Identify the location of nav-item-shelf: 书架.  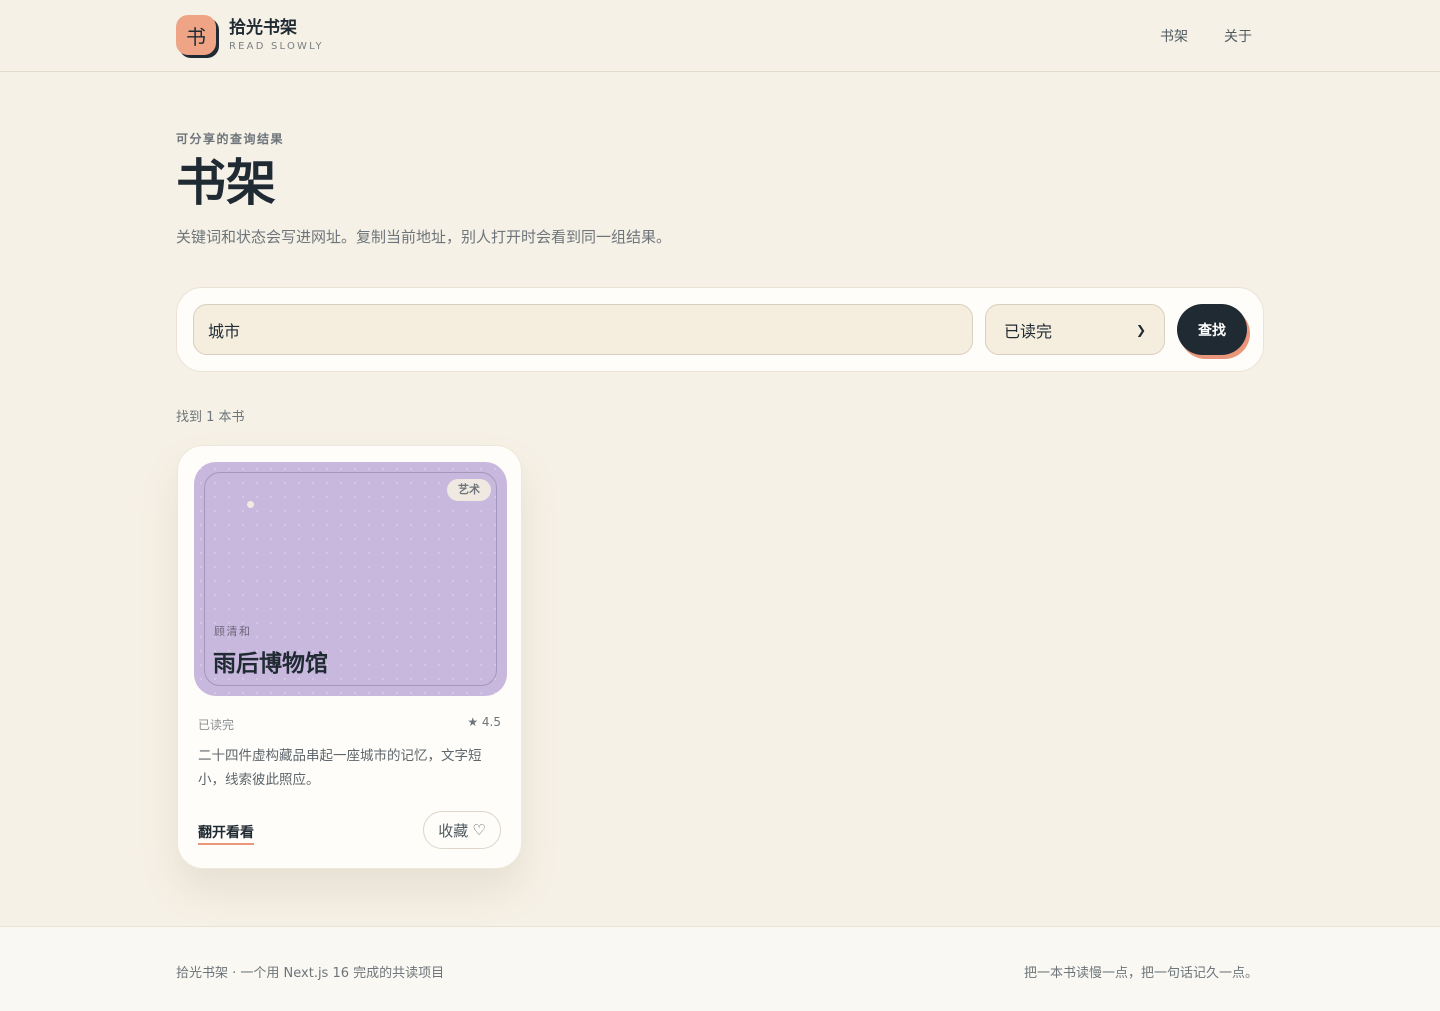
(1174, 36).